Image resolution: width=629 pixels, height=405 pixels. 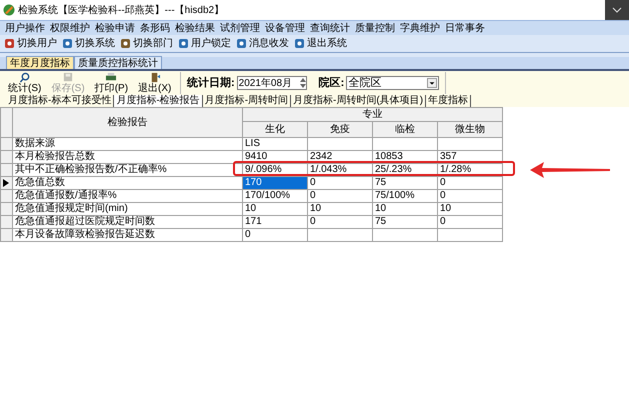 What do you see at coordinates (262, 43) in the screenshot?
I see `toolbar-button: 消息收发` at bounding box center [262, 43].